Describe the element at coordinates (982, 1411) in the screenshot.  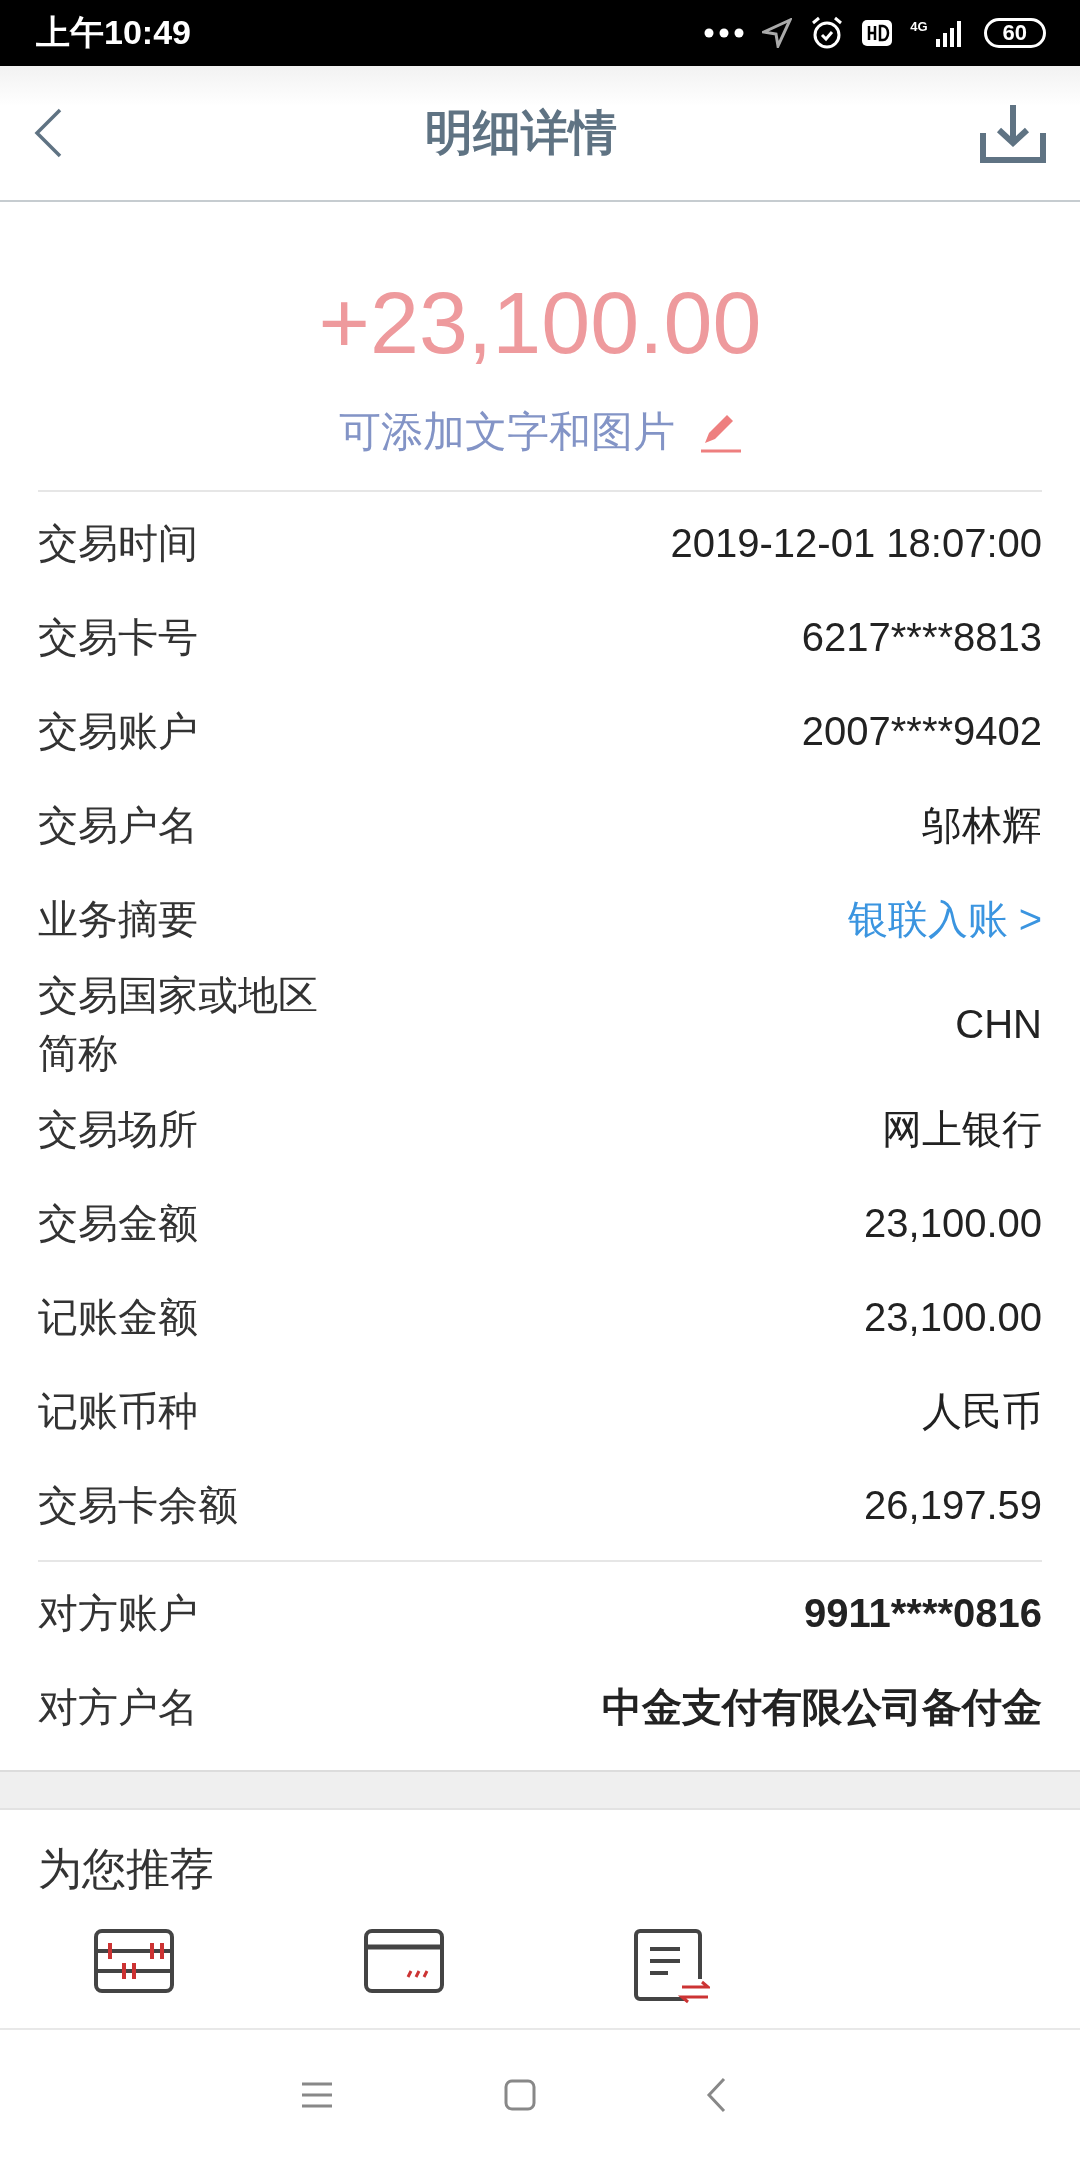
I see `field-value: 人民币` at that location.